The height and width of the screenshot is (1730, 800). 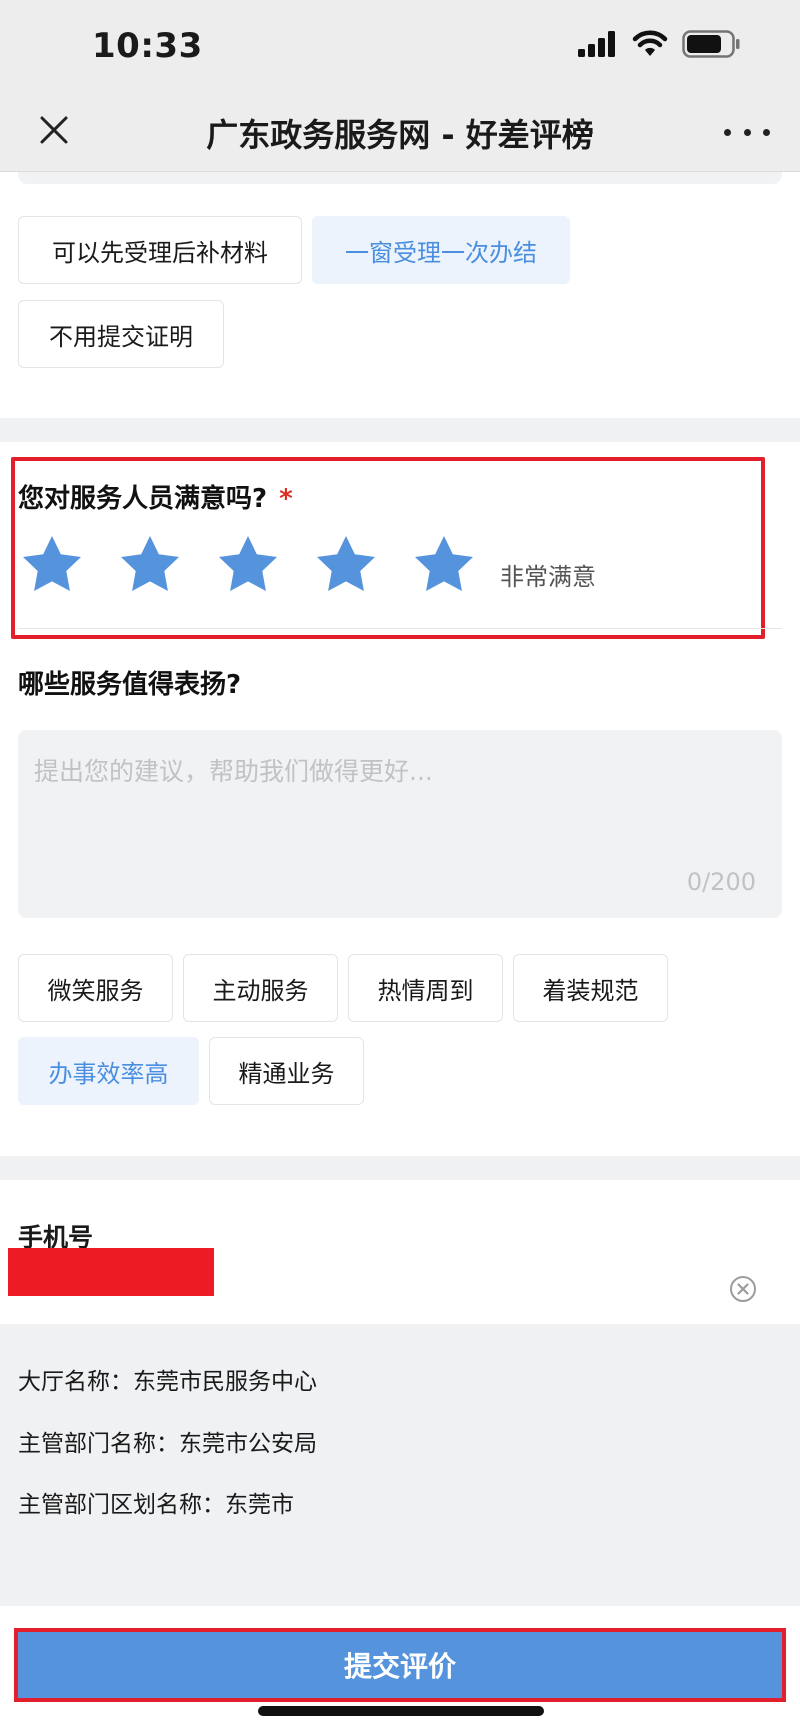 What do you see at coordinates (441, 250) in the screenshot?
I see `service-tag-selected: 一窗受理一次办结` at bounding box center [441, 250].